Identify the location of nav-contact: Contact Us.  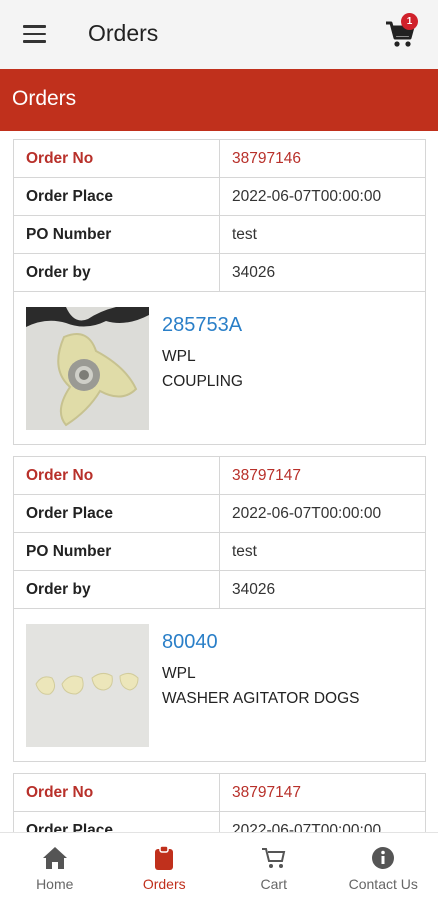
(383, 866).